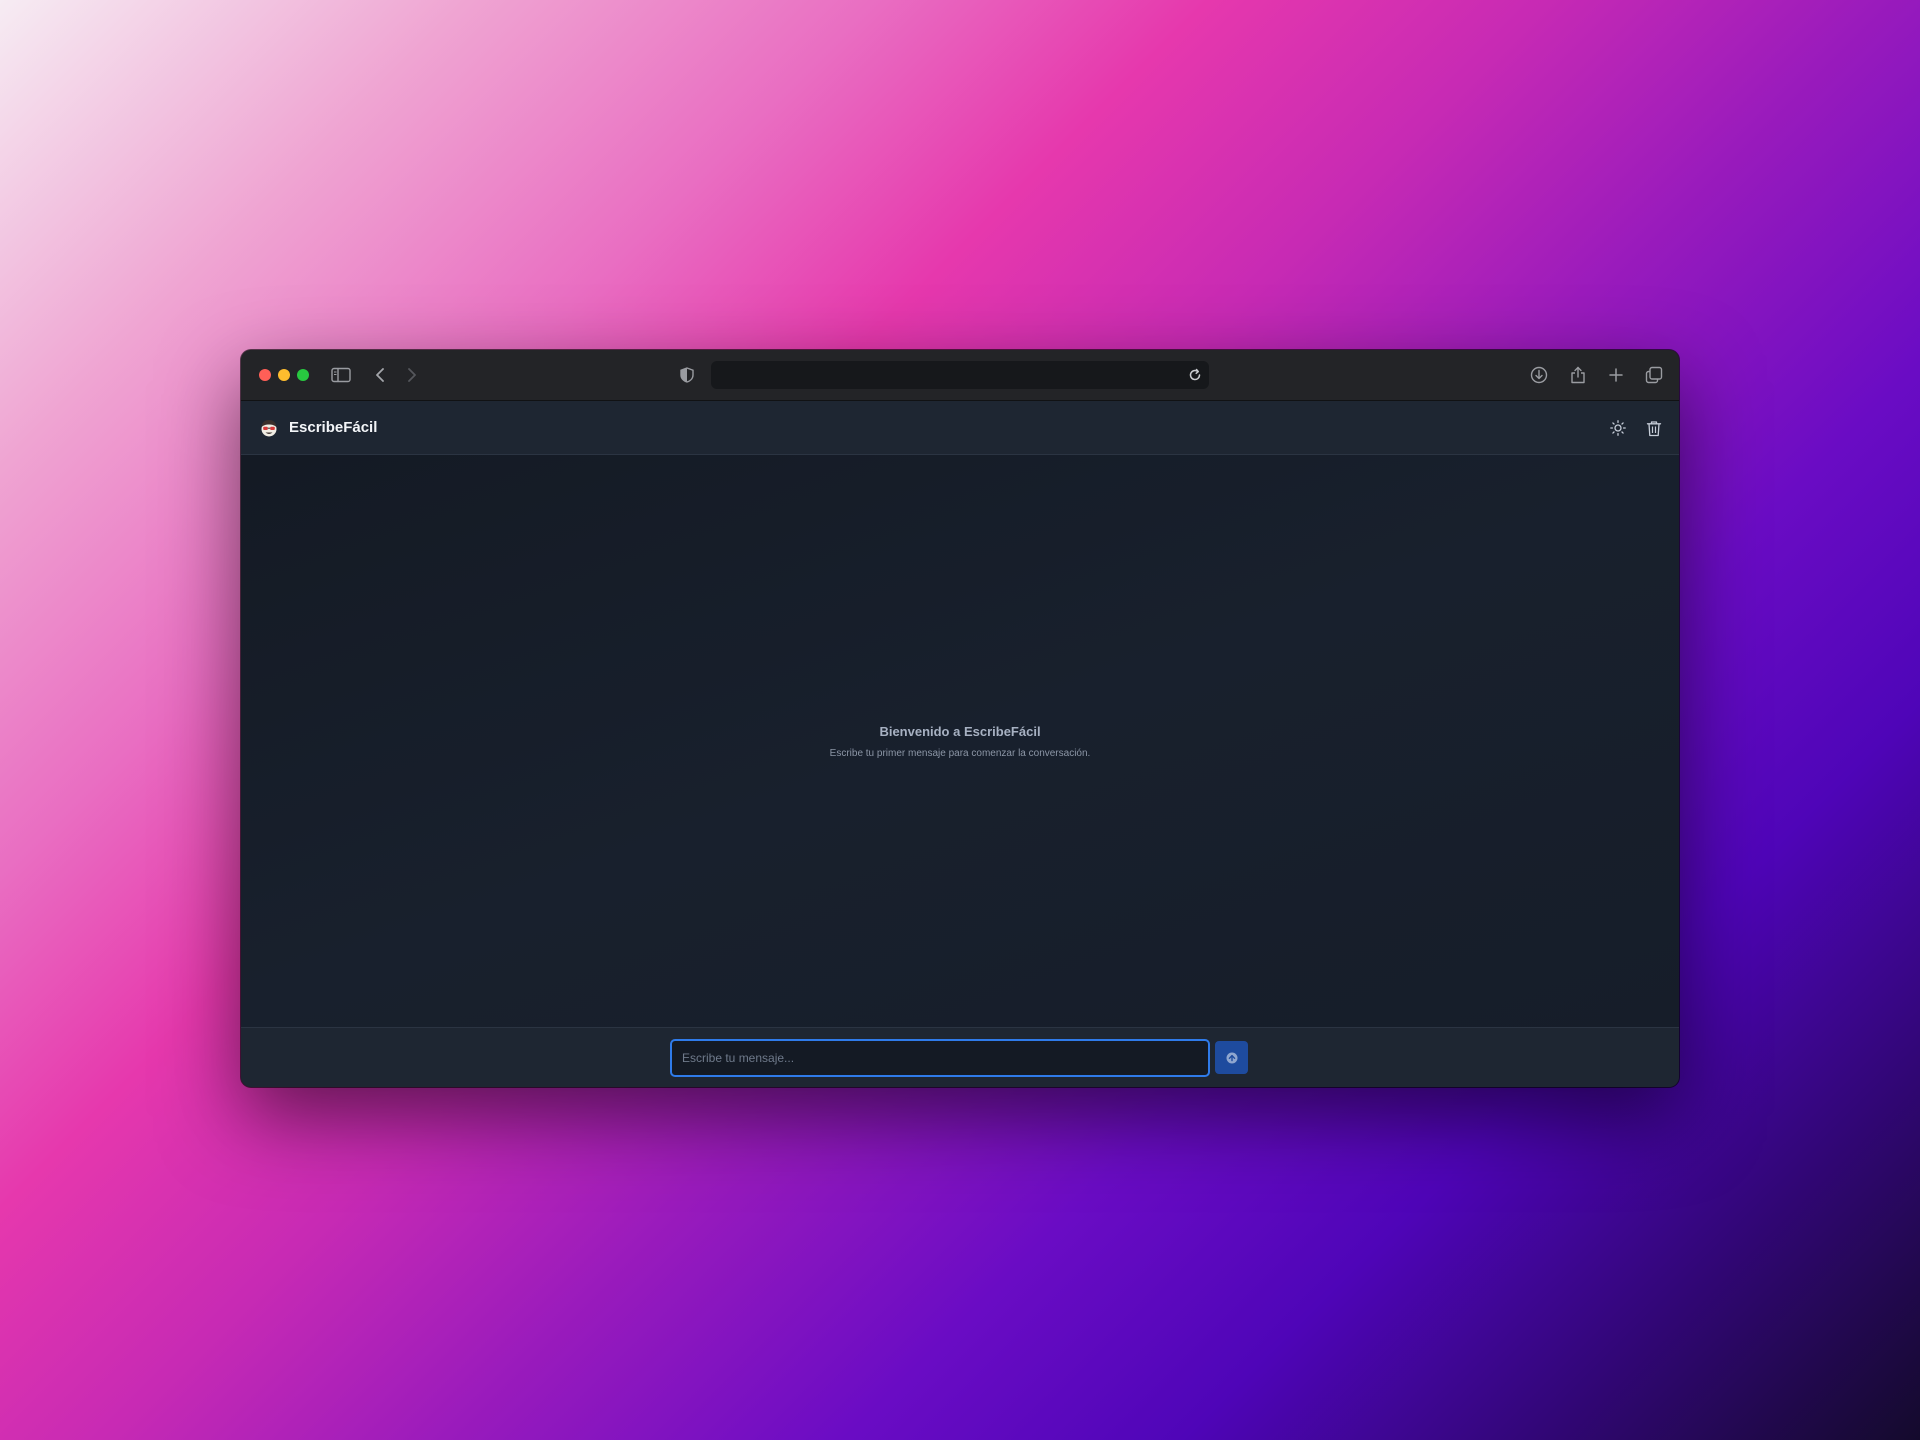  What do you see at coordinates (265, 375) in the screenshot?
I see `window-close-button` at bounding box center [265, 375].